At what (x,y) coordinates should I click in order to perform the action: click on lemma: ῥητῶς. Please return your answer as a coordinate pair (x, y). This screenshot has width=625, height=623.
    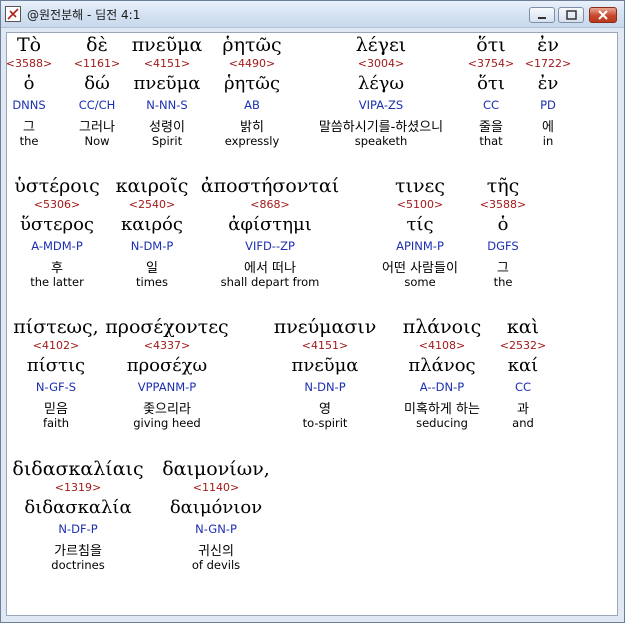
    Looking at the image, I should click on (252, 83).